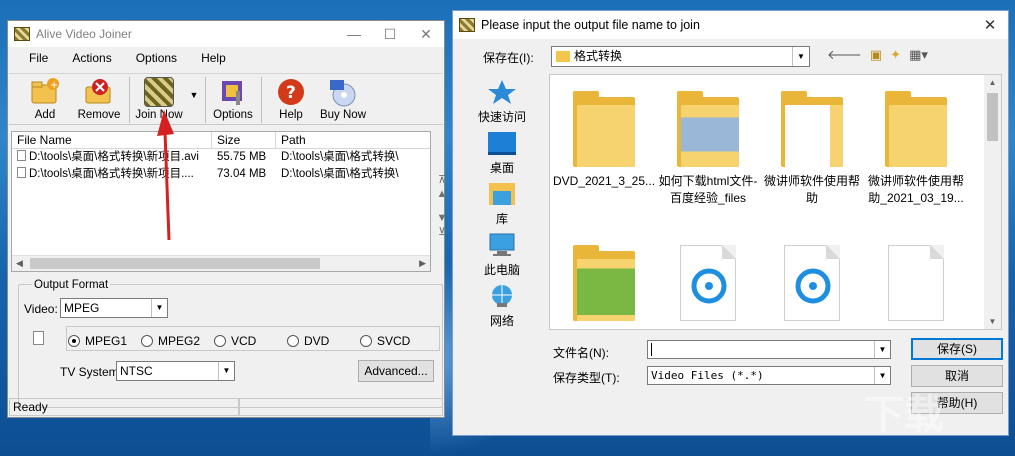  Describe the element at coordinates (502, 153) in the screenshot. I see `place-desktop: 桌面` at that location.